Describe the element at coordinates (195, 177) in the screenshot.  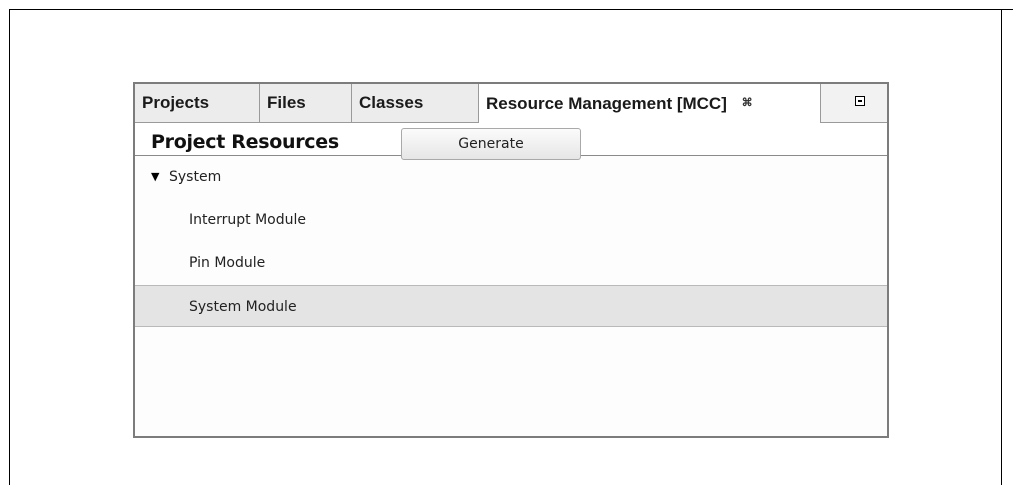
I see `tree-node-system-label: System` at that location.